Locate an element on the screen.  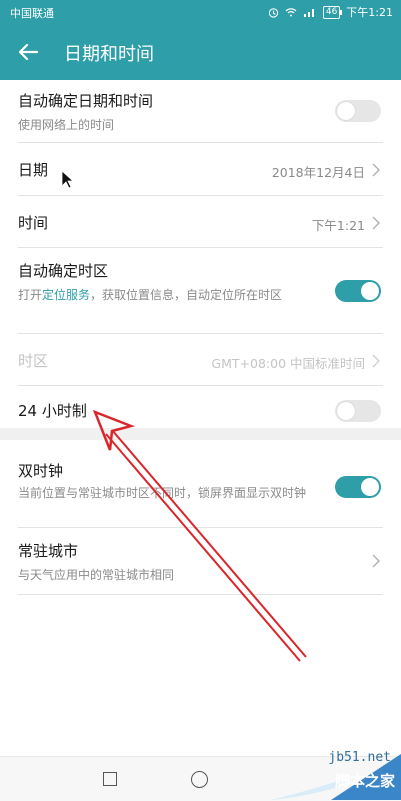
arrow-left-icon is located at coordinates (28, 52).